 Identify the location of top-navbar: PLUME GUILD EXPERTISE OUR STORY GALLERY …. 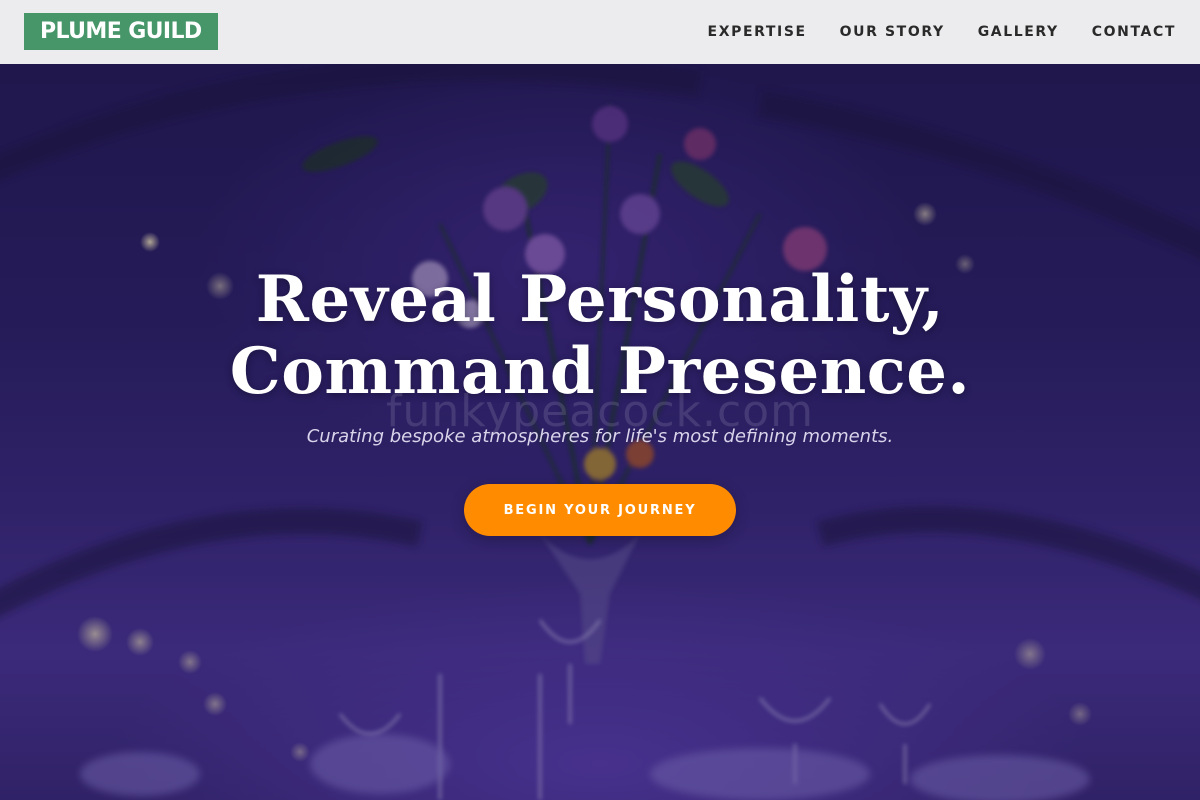
(600, 32).